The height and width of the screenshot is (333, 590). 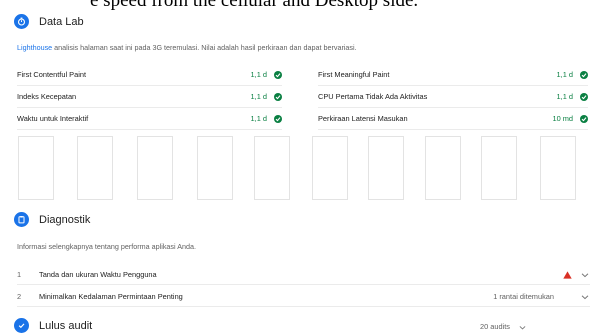 What do you see at coordinates (52, 74) in the screenshot?
I see `metric-label: First Contentful Paint` at bounding box center [52, 74].